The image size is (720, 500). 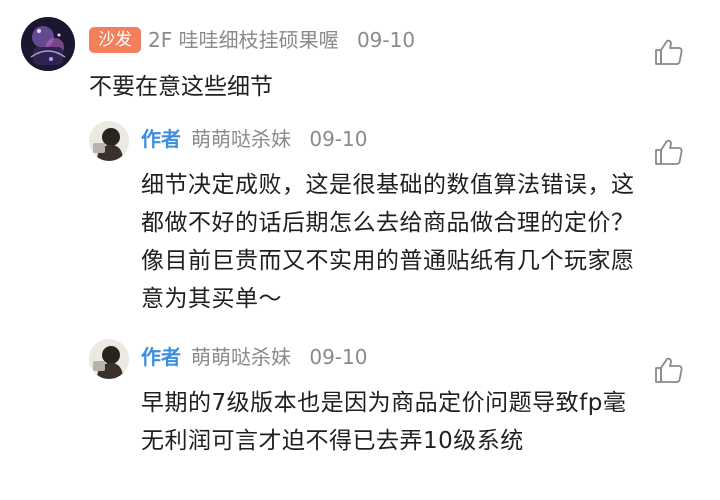 I want to click on comment-meta: 2F 哇哇细枝挂硕果喔 09-10, so click(x=281, y=40).